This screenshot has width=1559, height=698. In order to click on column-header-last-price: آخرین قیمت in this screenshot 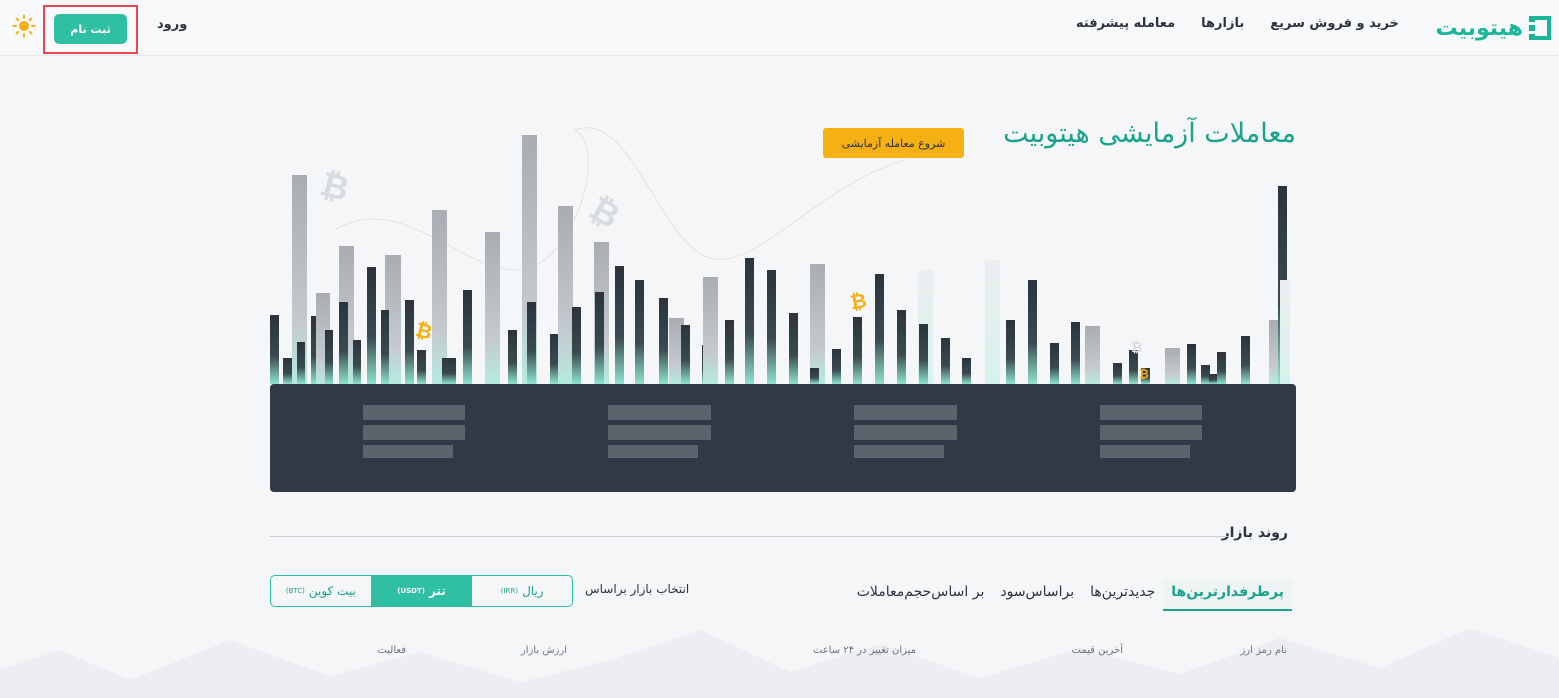, I will do `click(1097, 650)`.